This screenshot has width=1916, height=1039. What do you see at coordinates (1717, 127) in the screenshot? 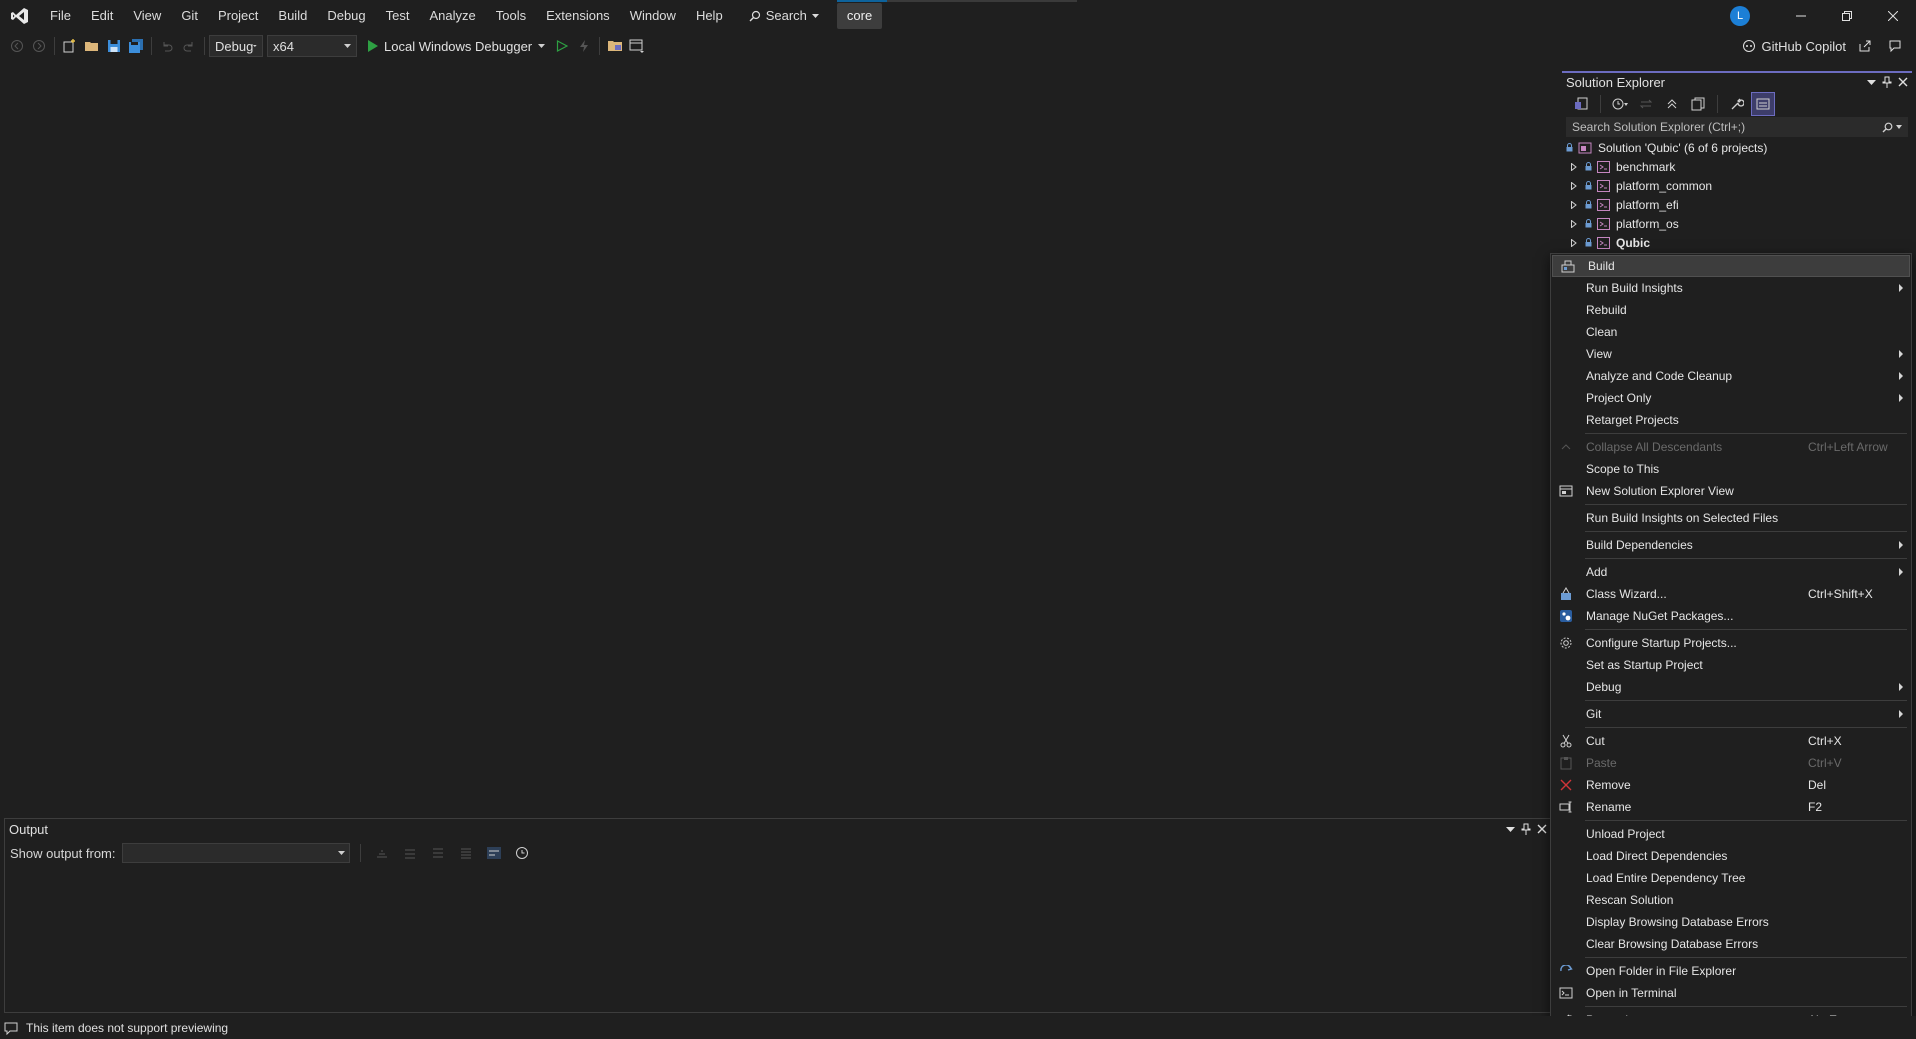
I see `solution-explorer-search-input` at bounding box center [1717, 127].